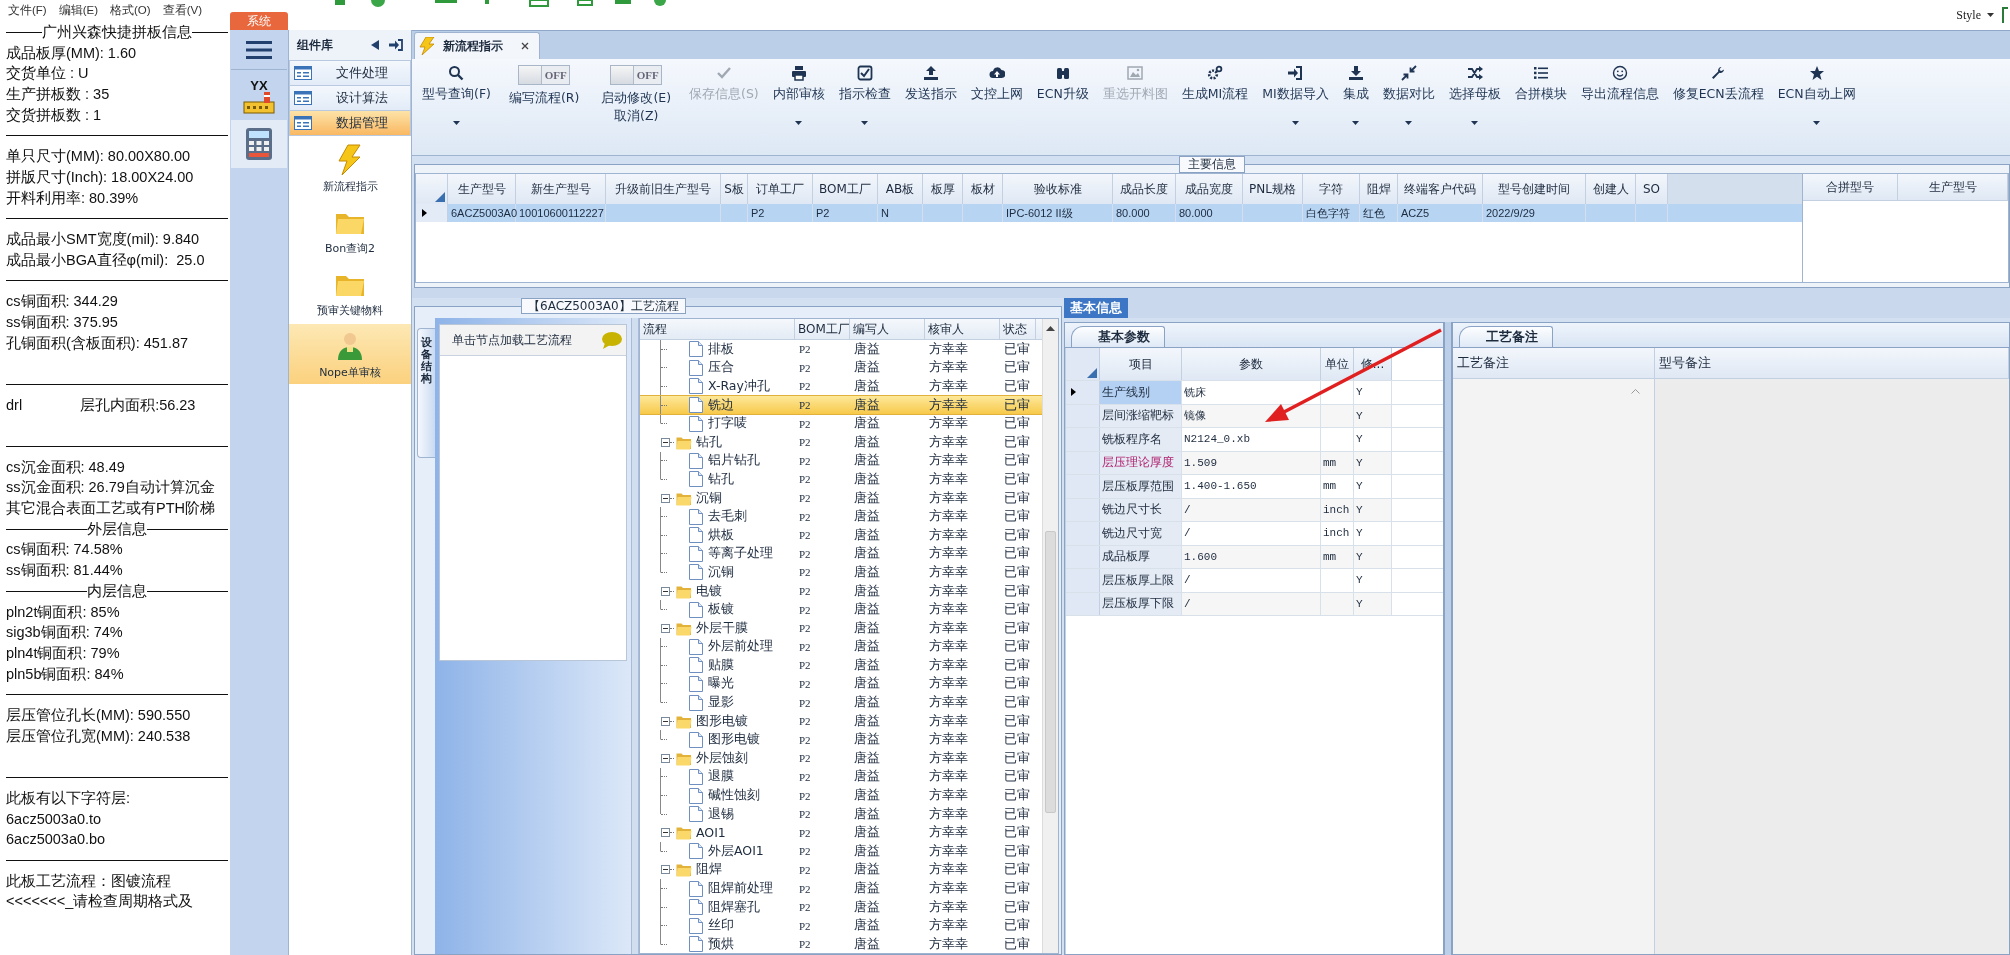  I want to click on scrollbar-thumb, so click(1050, 672).